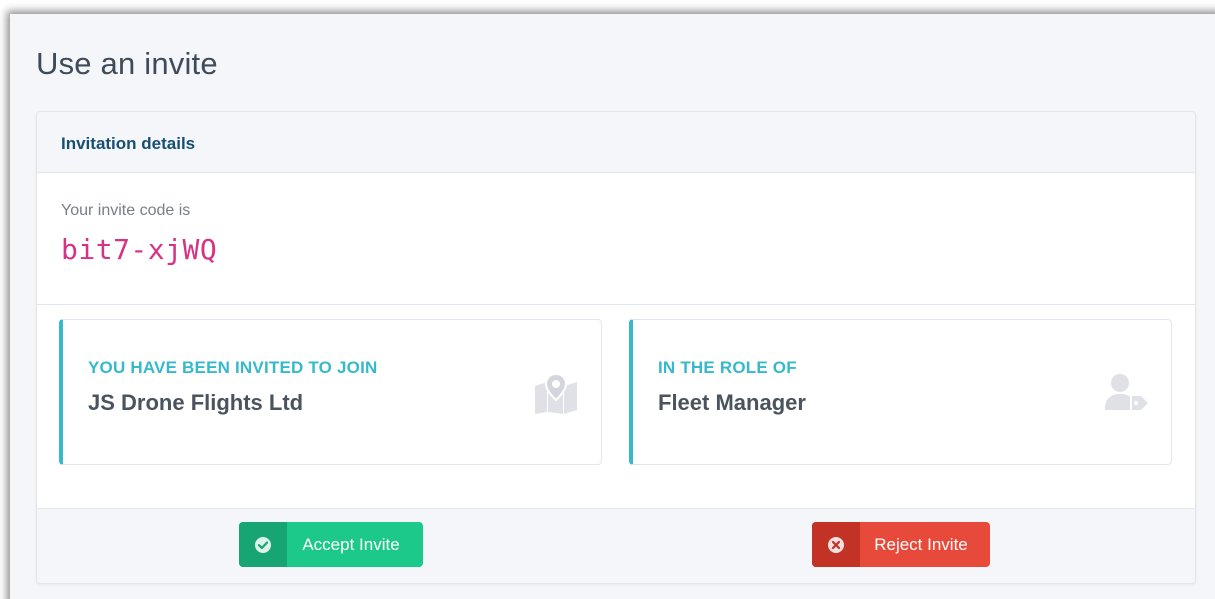 The image size is (1215, 599). What do you see at coordinates (836, 544) in the screenshot?
I see `times-circle-icon` at bounding box center [836, 544].